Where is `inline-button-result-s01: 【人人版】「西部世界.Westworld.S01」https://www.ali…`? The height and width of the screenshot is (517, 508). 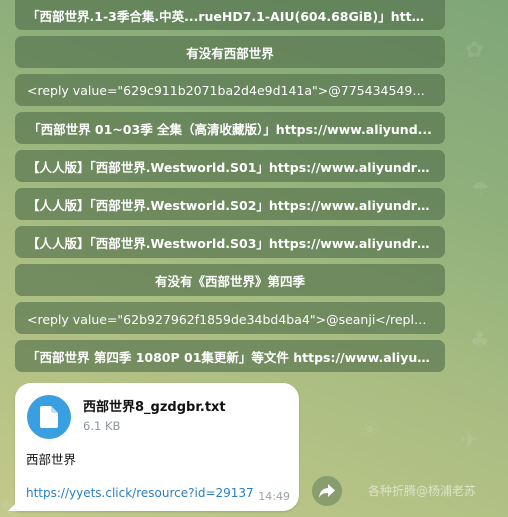 inline-button-result-s01: 【人人版】「西部世界.Westworld.S01」https://www.ali… is located at coordinates (230, 166).